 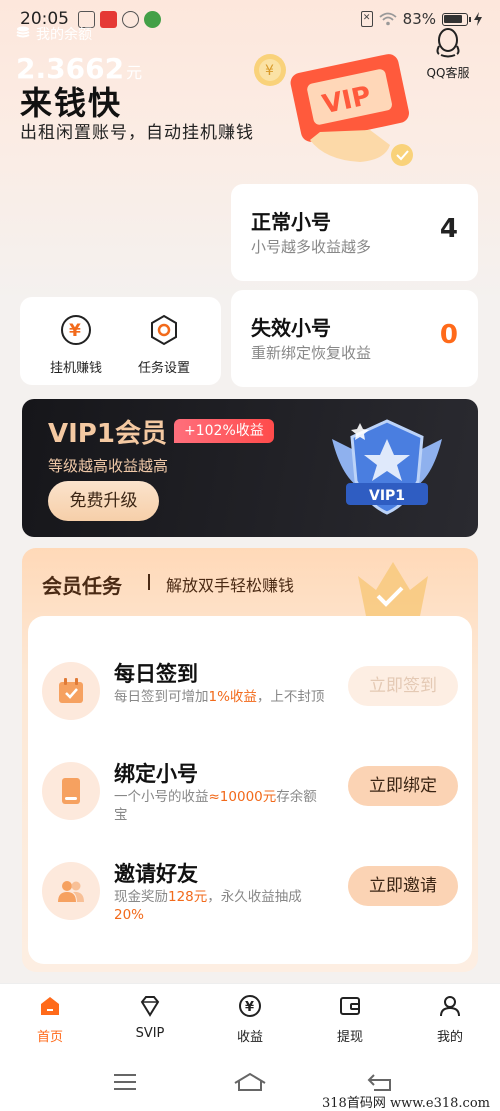 I want to click on bottom-nav: 首页 SVIP ¥ 收益 提现 我的, so click(x=250, y=1018).